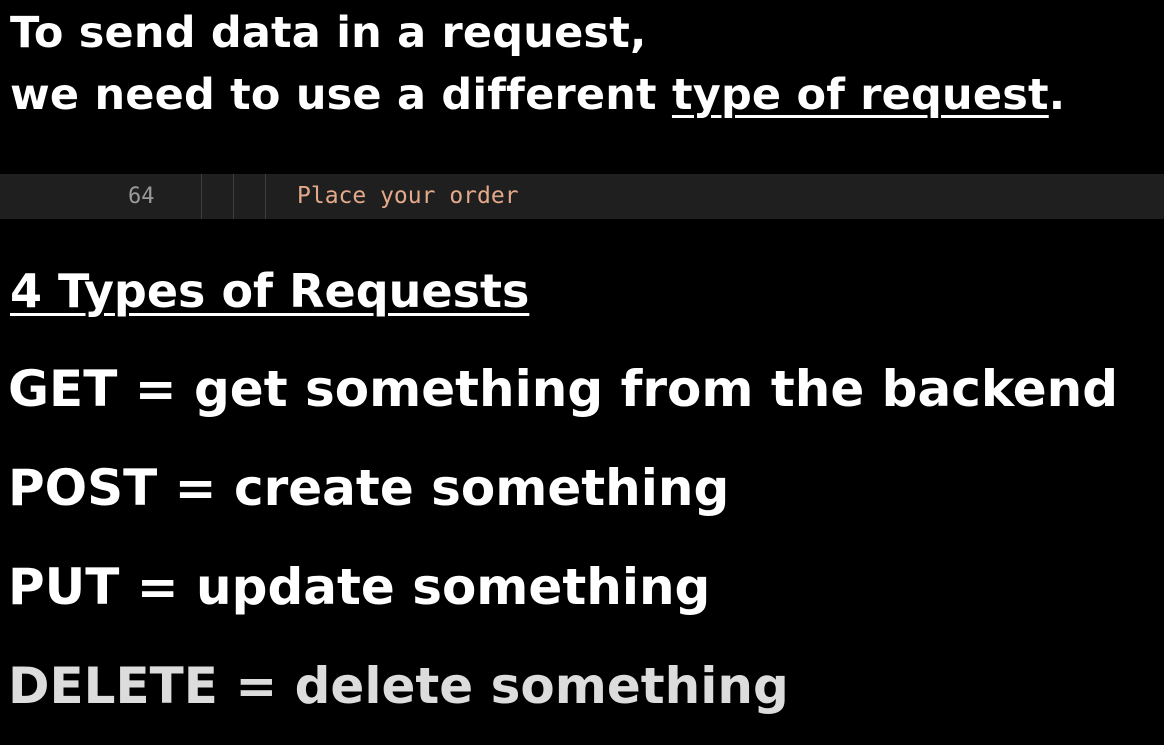  What do you see at coordinates (860, 95) in the screenshot?
I see `headline-emphasis: type of request` at bounding box center [860, 95].